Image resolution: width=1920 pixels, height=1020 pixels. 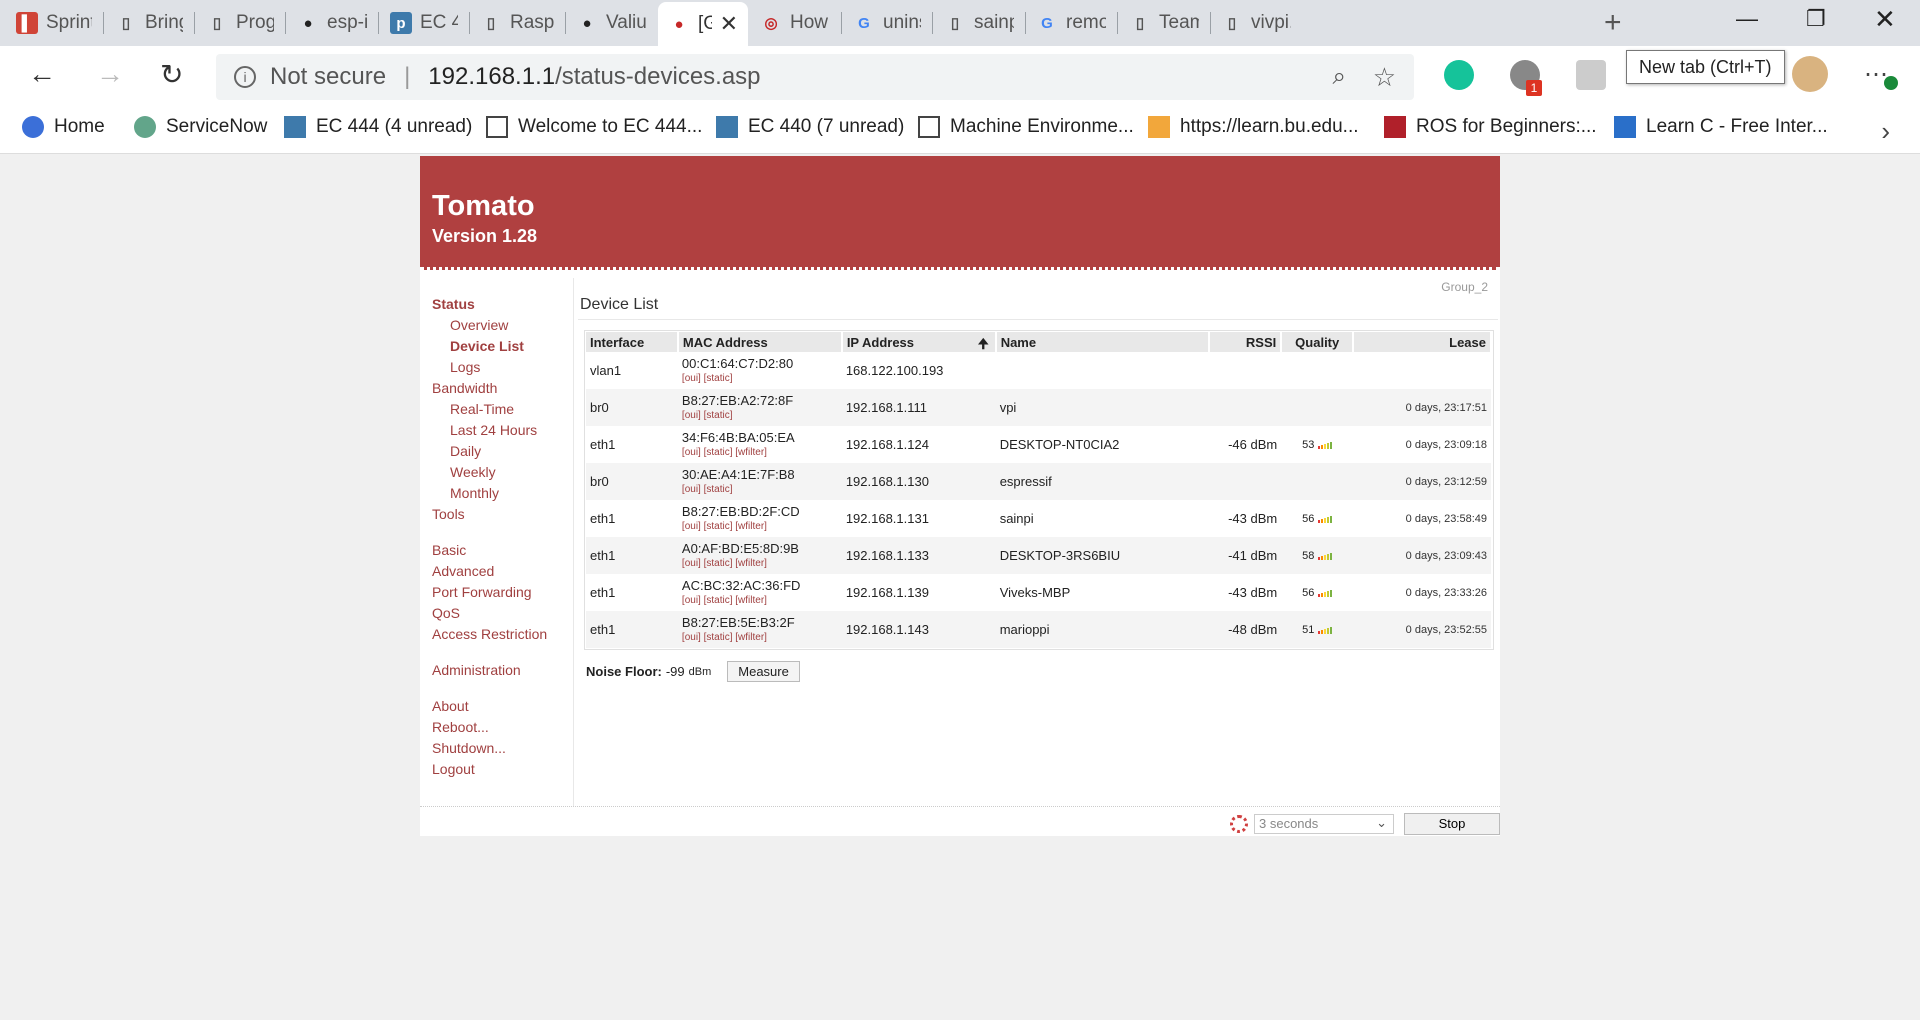 What do you see at coordinates (1256, 23) in the screenshot?
I see `browser-tab: ▯ vivpi.dc` at bounding box center [1256, 23].